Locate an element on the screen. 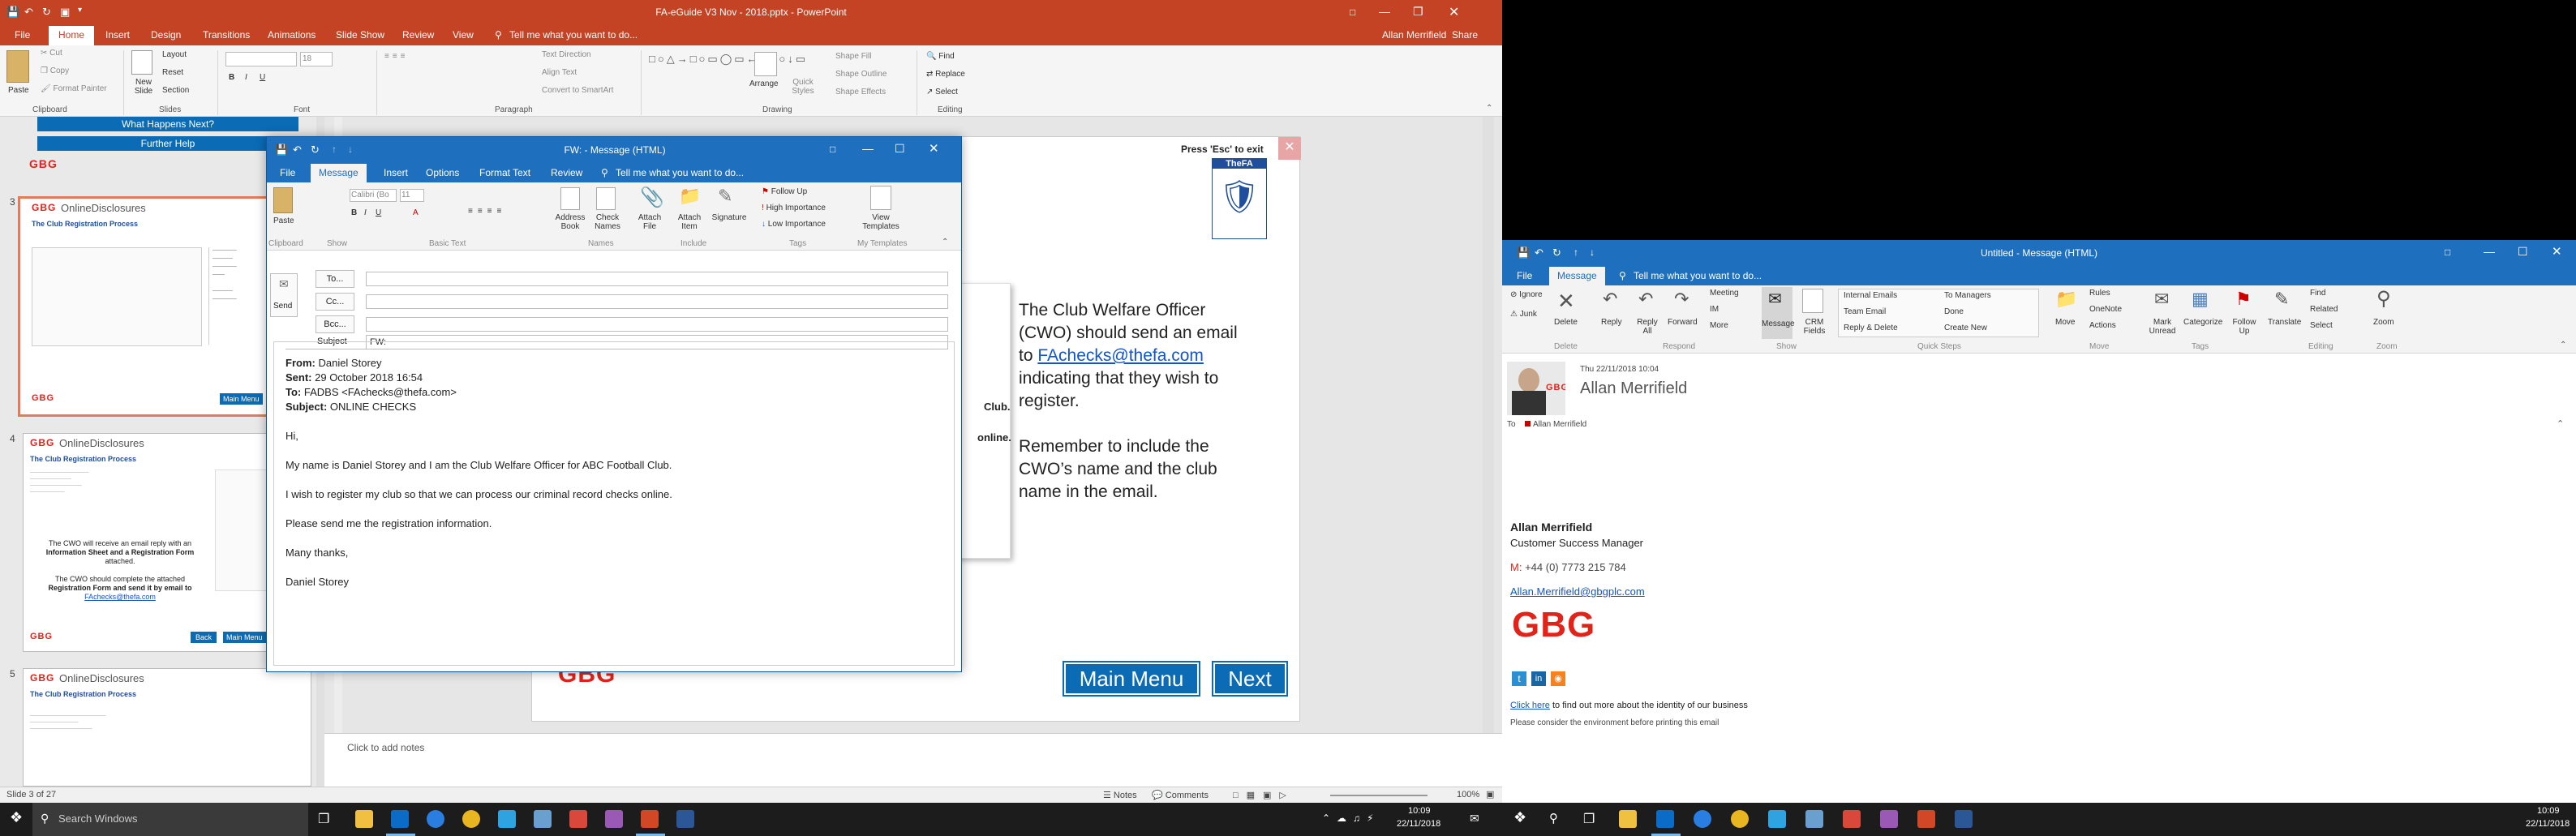 The width and height of the screenshot is (2576, 836). edge-icon is located at coordinates (435, 819).